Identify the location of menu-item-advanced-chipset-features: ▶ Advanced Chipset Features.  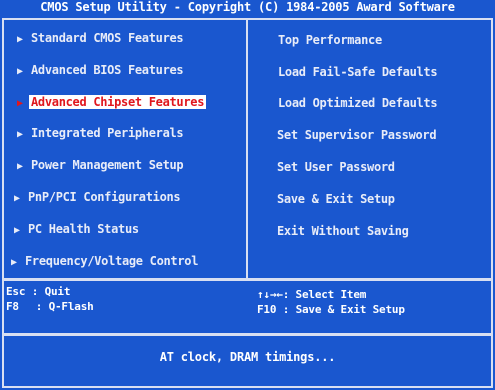
(112, 102).